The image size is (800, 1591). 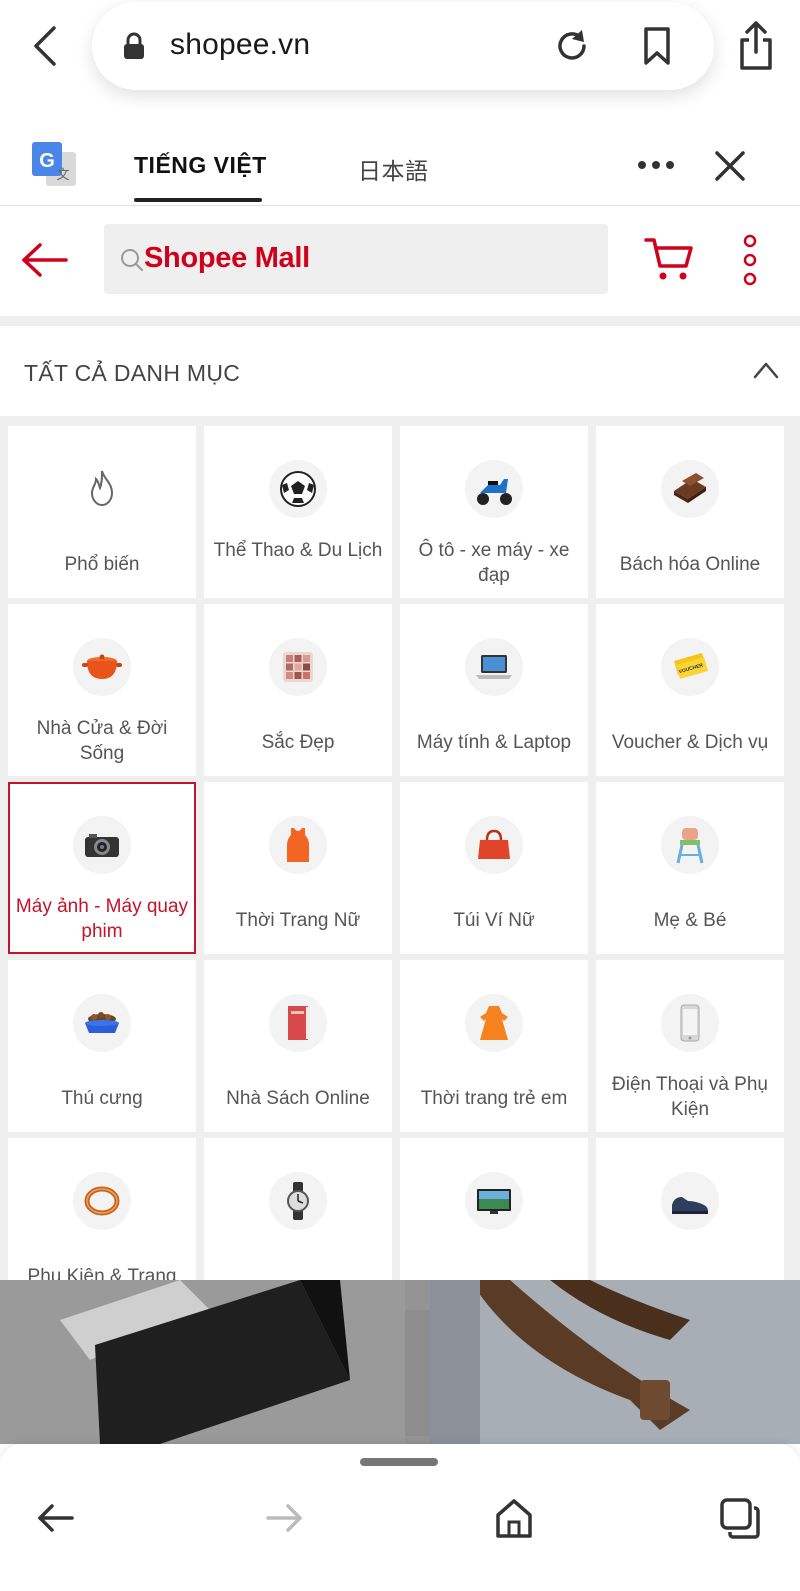 What do you see at coordinates (102, 667) in the screenshot?
I see `cooking-pot-icon` at bounding box center [102, 667].